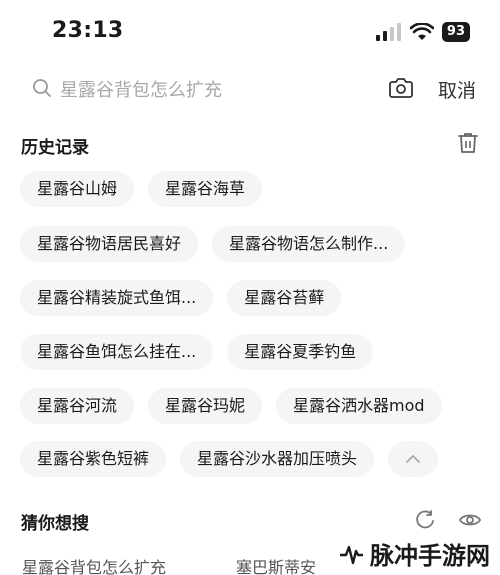 The image size is (500, 575). I want to click on trash-icon, so click(468, 143).